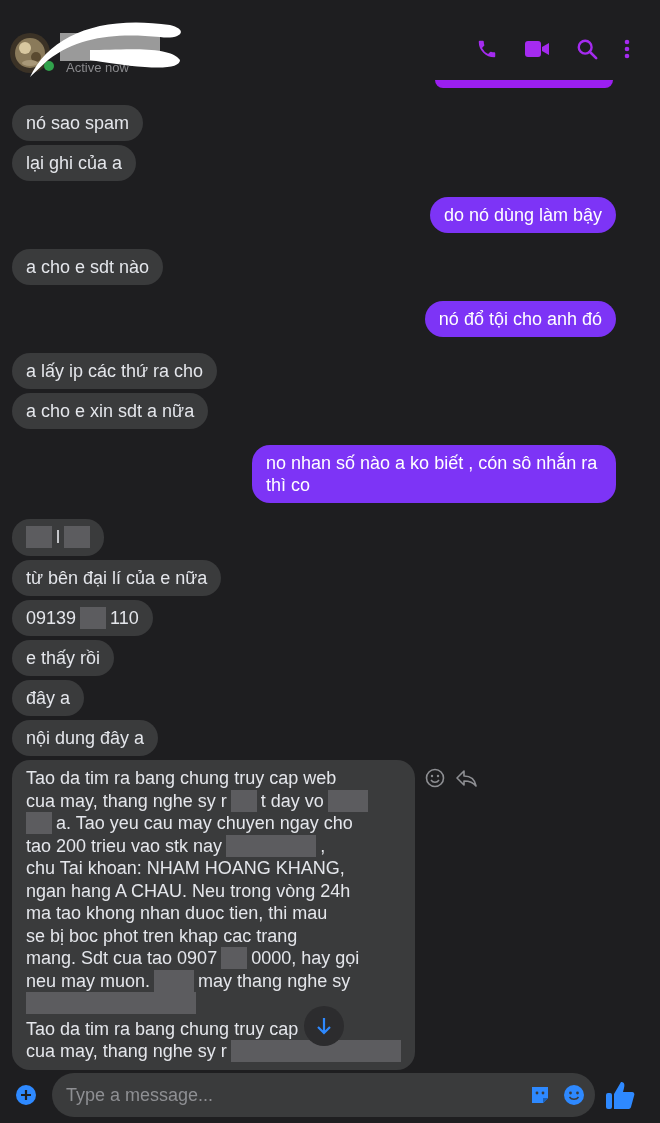 The image size is (660, 1123). What do you see at coordinates (26, 1095) in the screenshot?
I see `add-icon` at bounding box center [26, 1095].